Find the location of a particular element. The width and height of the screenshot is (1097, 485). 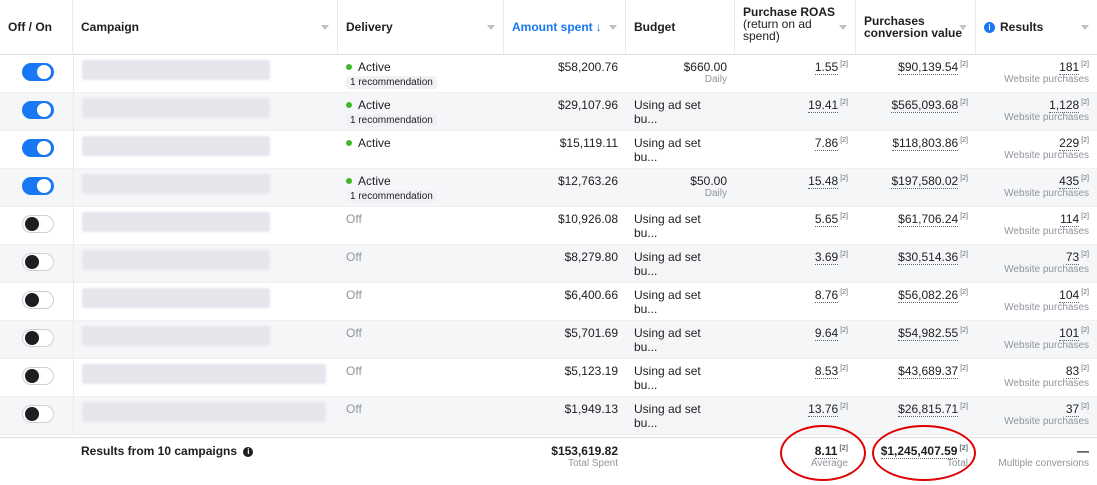

pcv-value: $197,580.02 is located at coordinates (925, 181).